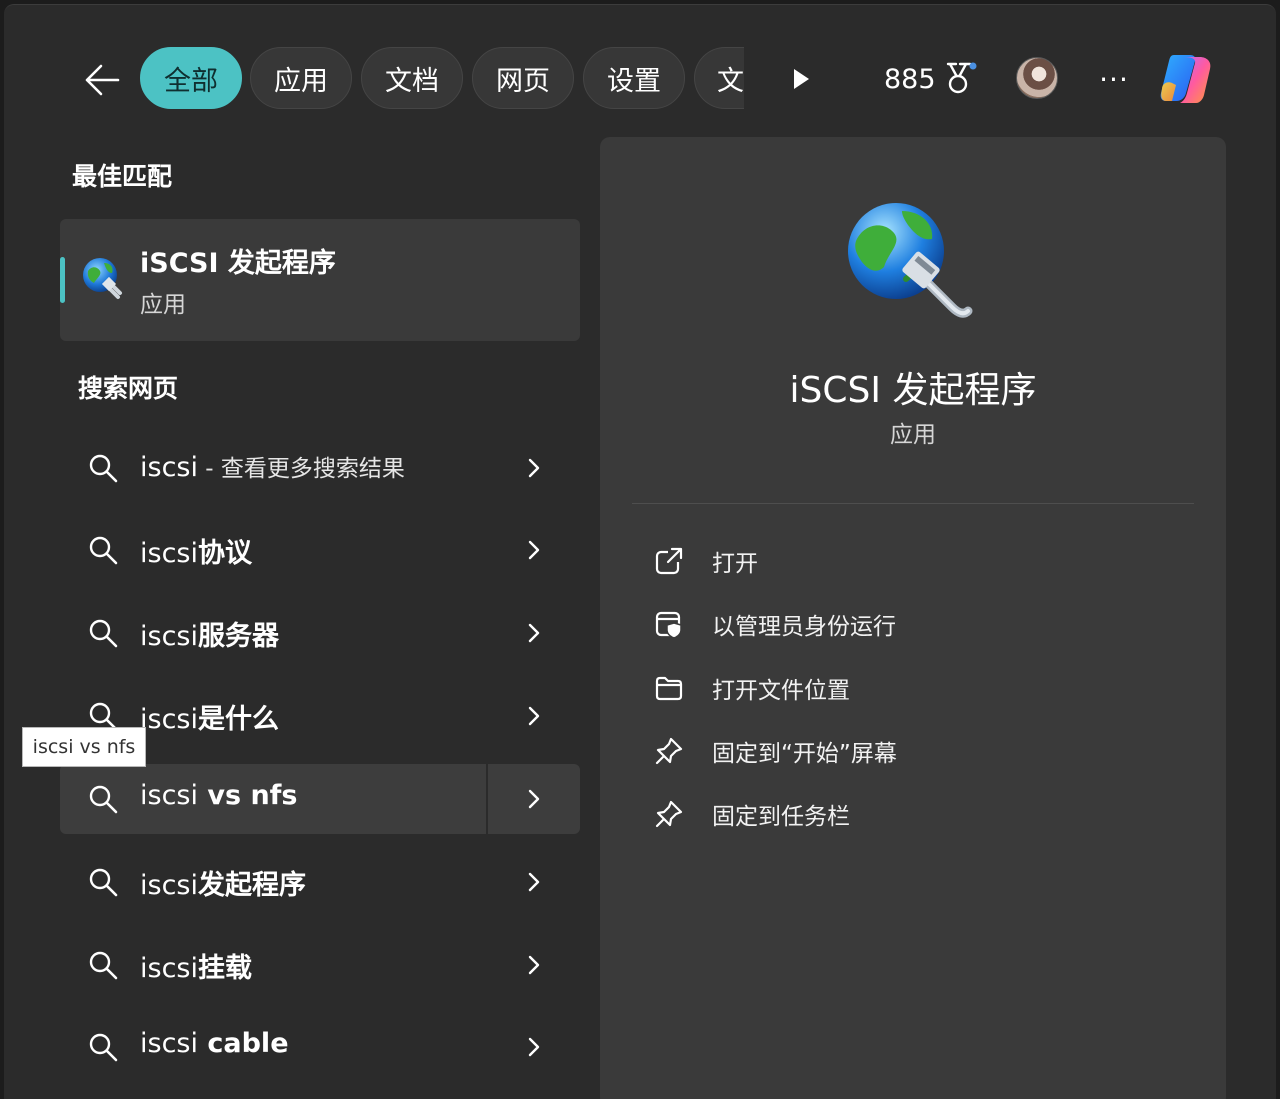 The image size is (1280, 1099). I want to click on result-suggestion: 挂载, so click(224, 968).